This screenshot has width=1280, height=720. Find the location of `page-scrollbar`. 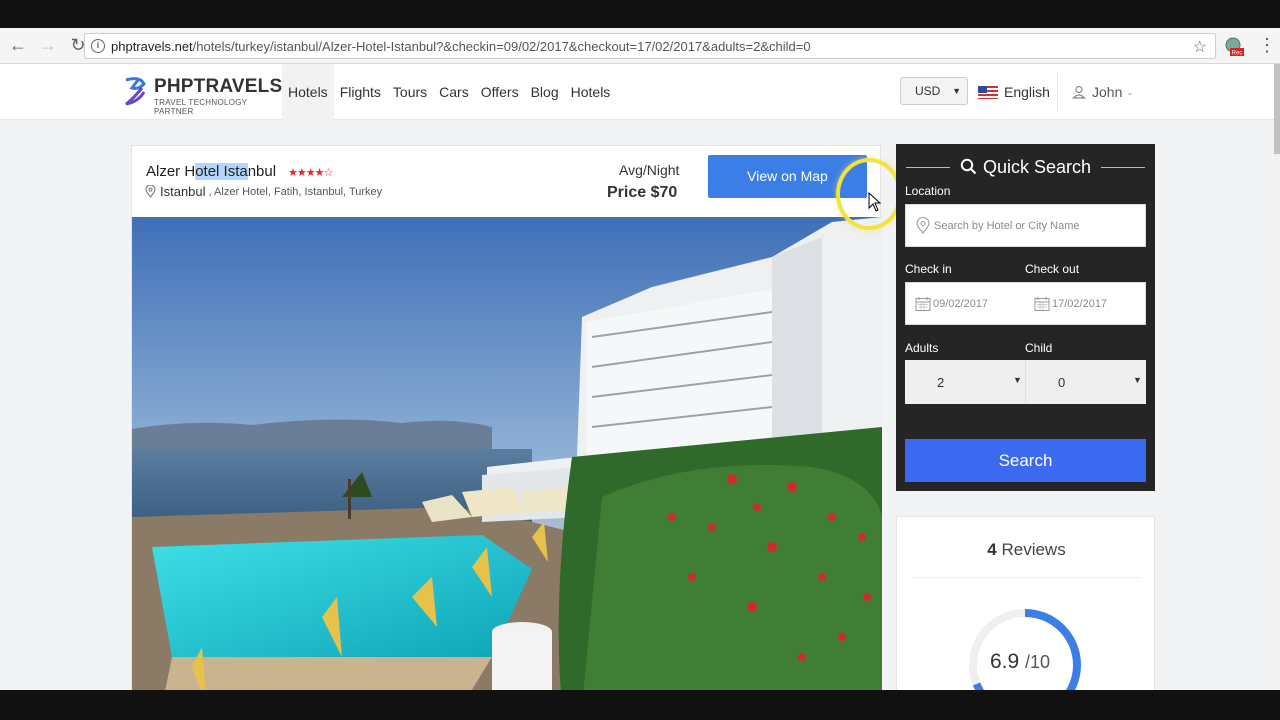

page-scrollbar is located at coordinates (1277, 377).